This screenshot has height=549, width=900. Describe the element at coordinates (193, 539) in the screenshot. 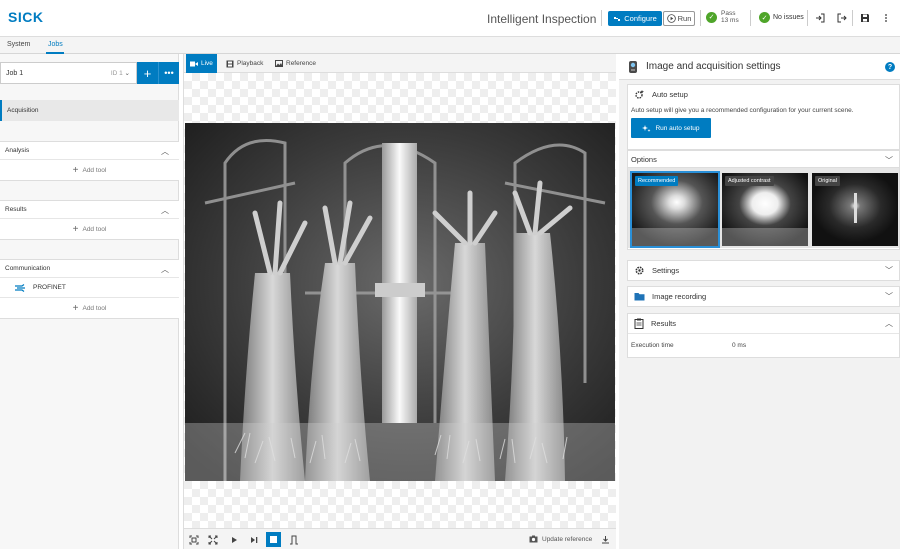

I see `fit-screen-icon` at that location.